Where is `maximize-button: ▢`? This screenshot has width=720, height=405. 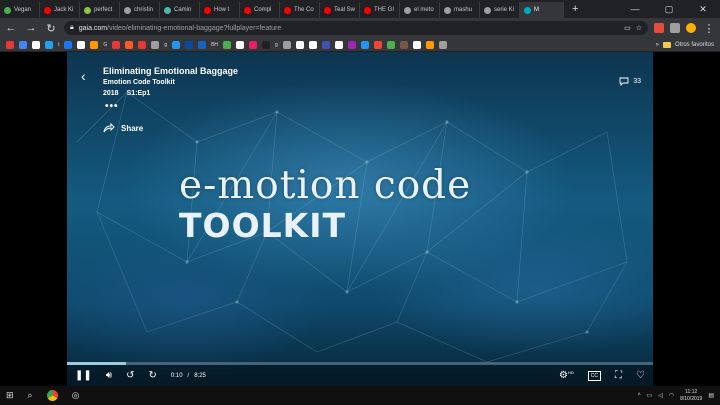 maximize-button: ▢ is located at coordinates (669, 9).